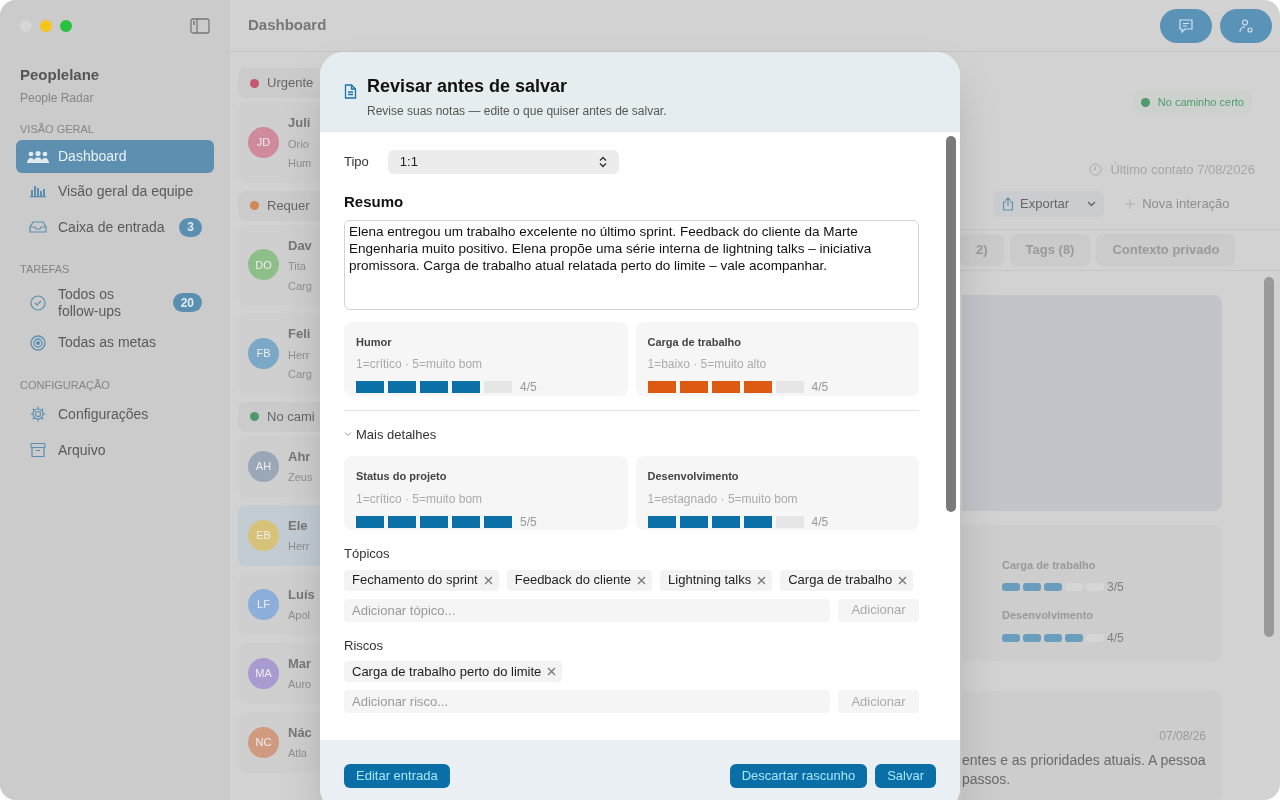  Describe the element at coordinates (263, 353) in the screenshot. I see `avatar: FB` at that location.